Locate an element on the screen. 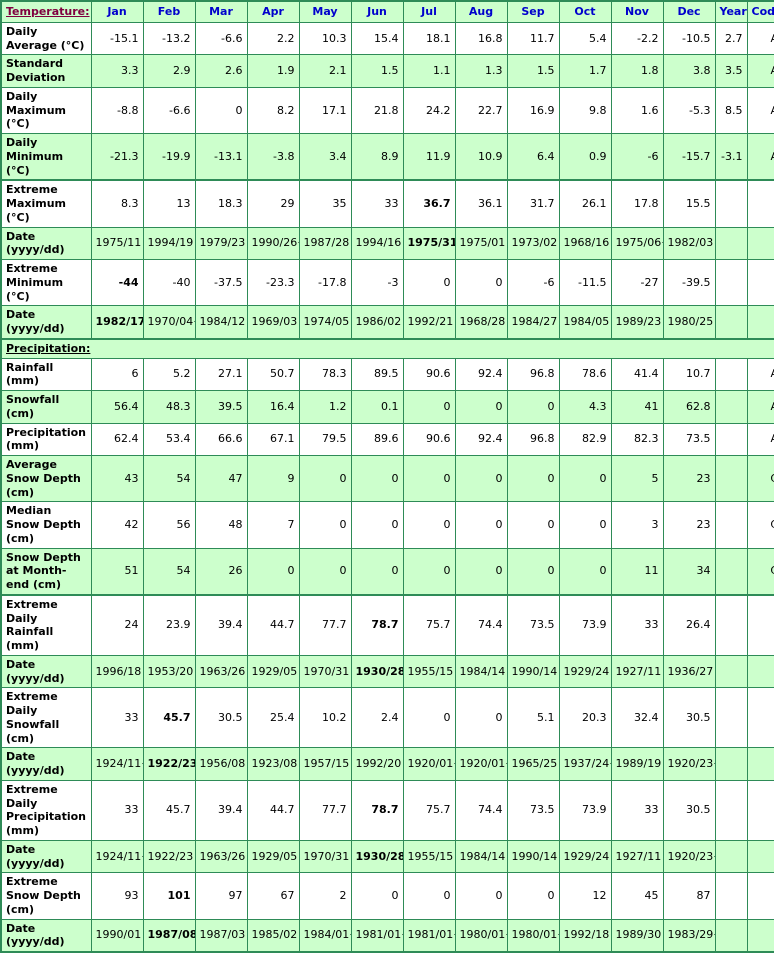 This screenshot has width=774, height=953. data-cell: 1953/20 is located at coordinates (169, 671).